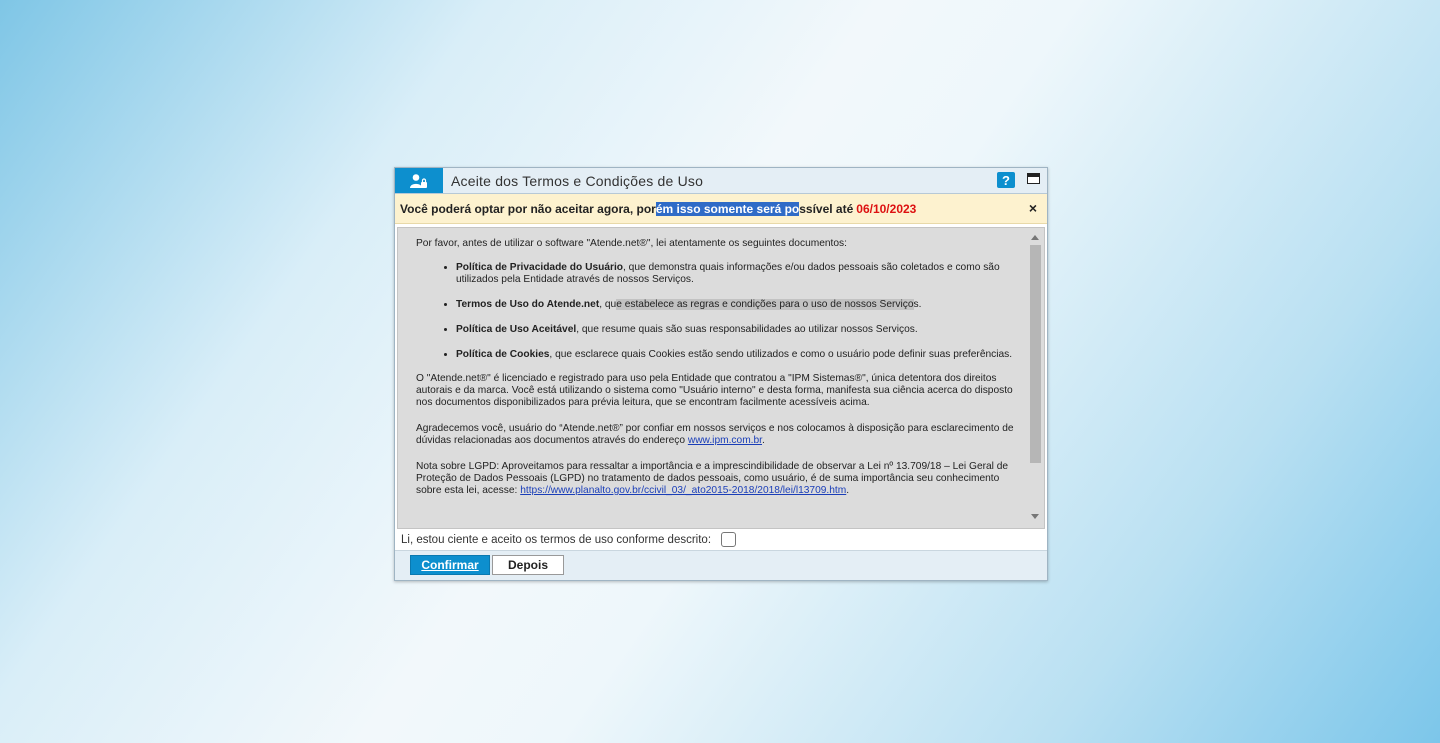 This screenshot has width=1440, height=743. Describe the element at coordinates (1035, 237) in the screenshot. I see `scroll-up-icon` at that location.